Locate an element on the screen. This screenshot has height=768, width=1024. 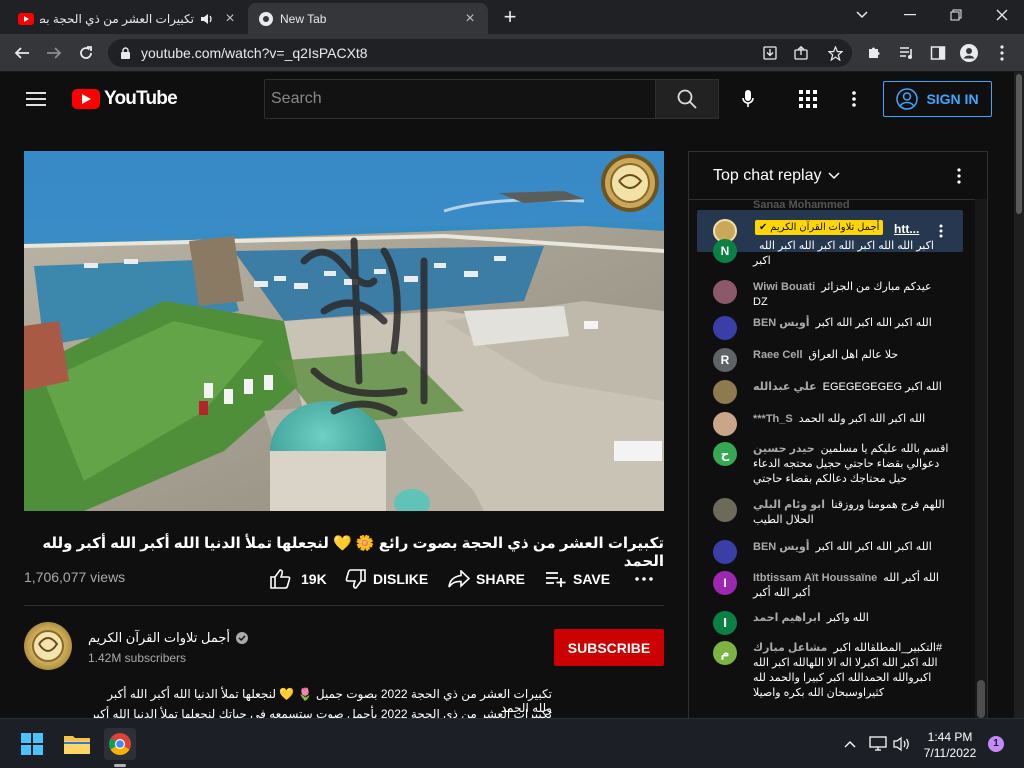
file-explorer-icon is located at coordinates (77, 744).